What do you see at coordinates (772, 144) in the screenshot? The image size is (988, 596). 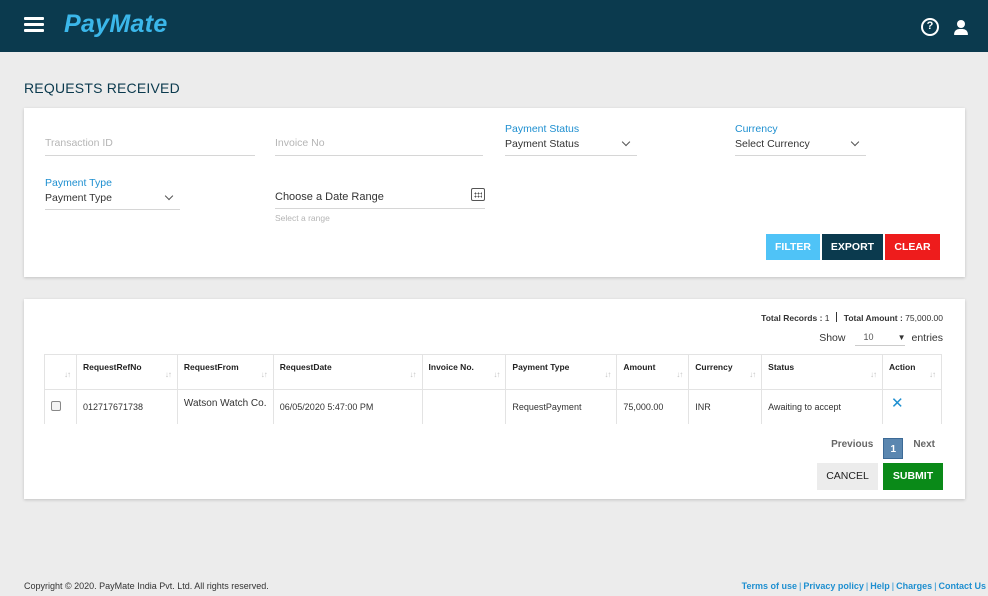 I see `currency-value: Select Currency` at bounding box center [772, 144].